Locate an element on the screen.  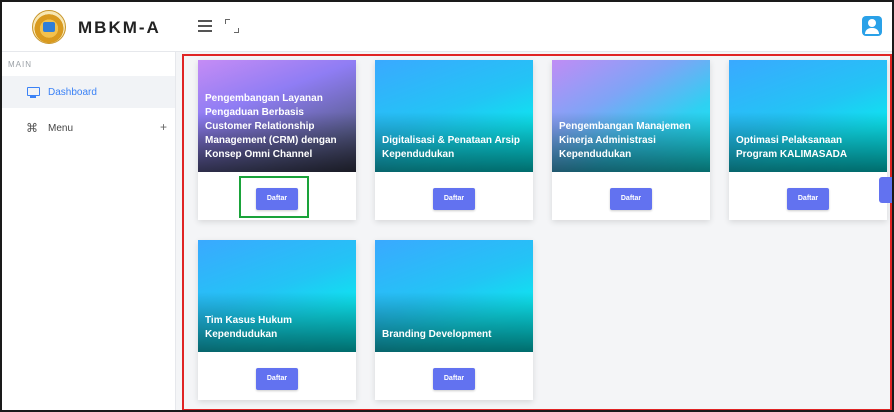
sidebar-item-label: Menu is located at coordinates (61, 128).